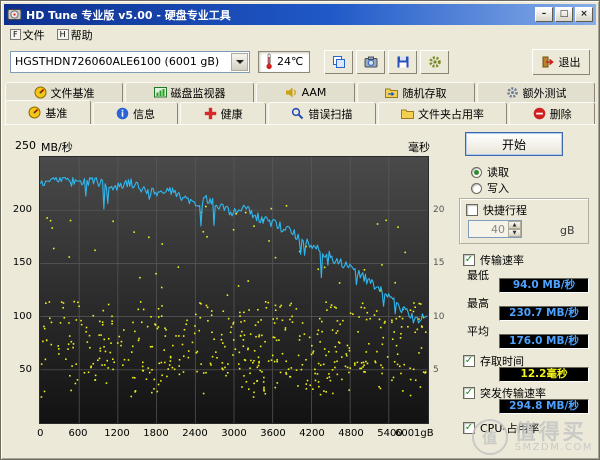 The width and height of the screenshot is (600, 460). Describe the element at coordinates (72, 93) in the screenshot. I see `tab-label: 文件基准` at that location.